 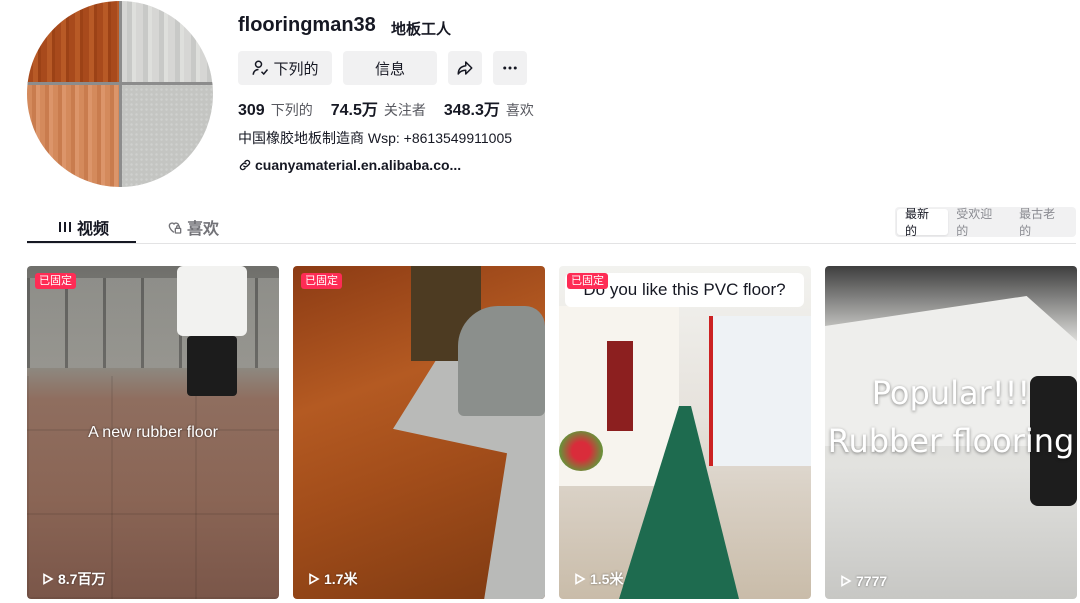 I want to click on tab-liked-label: 喜欢, so click(x=203, y=229).